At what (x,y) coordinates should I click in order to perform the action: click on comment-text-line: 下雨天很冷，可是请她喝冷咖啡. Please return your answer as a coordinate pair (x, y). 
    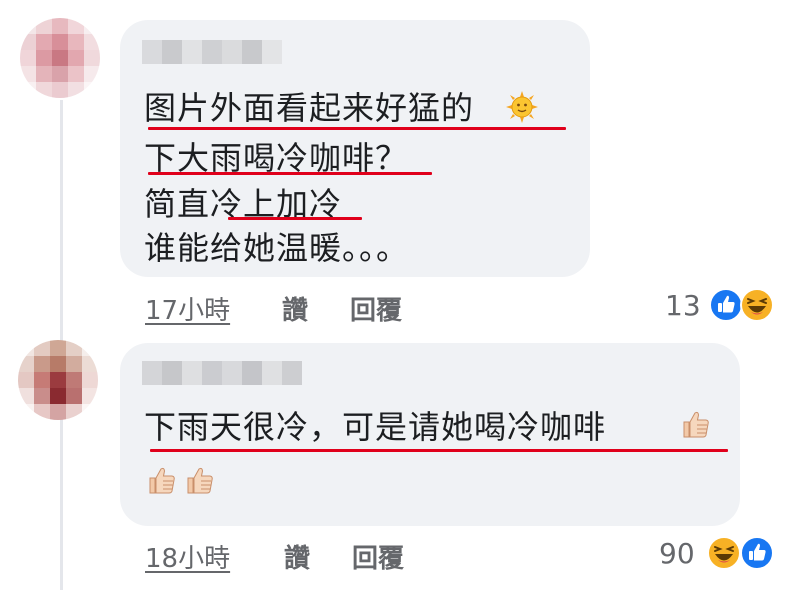
    Looking at the image, I should click on (375, 427).